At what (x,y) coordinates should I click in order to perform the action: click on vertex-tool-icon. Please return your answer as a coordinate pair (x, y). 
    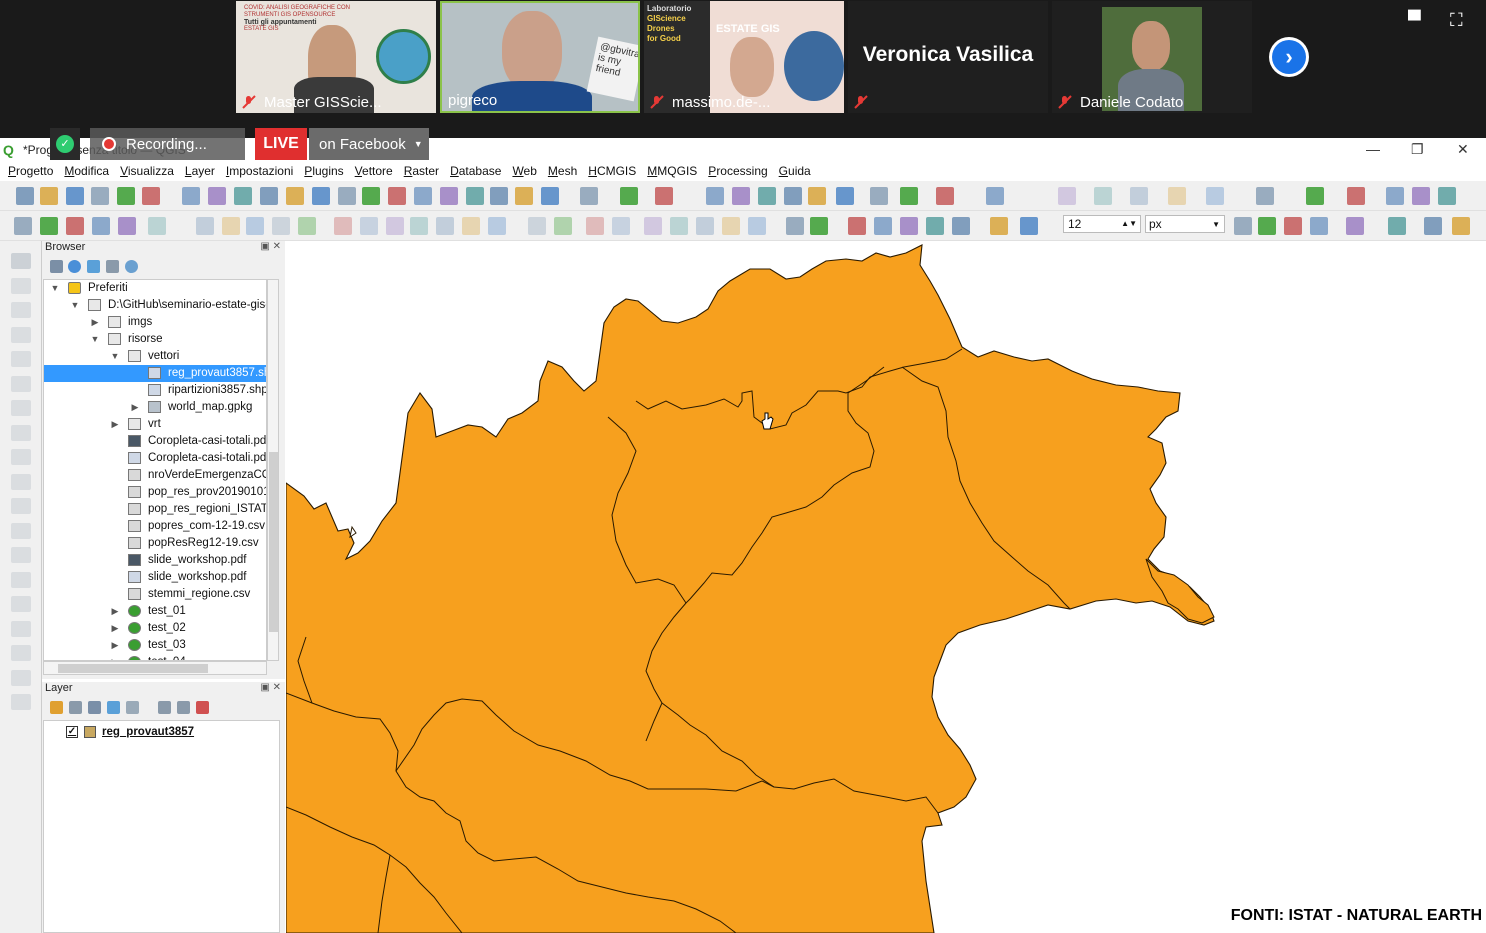
    Looking at the image, I should click on (1103, 196).